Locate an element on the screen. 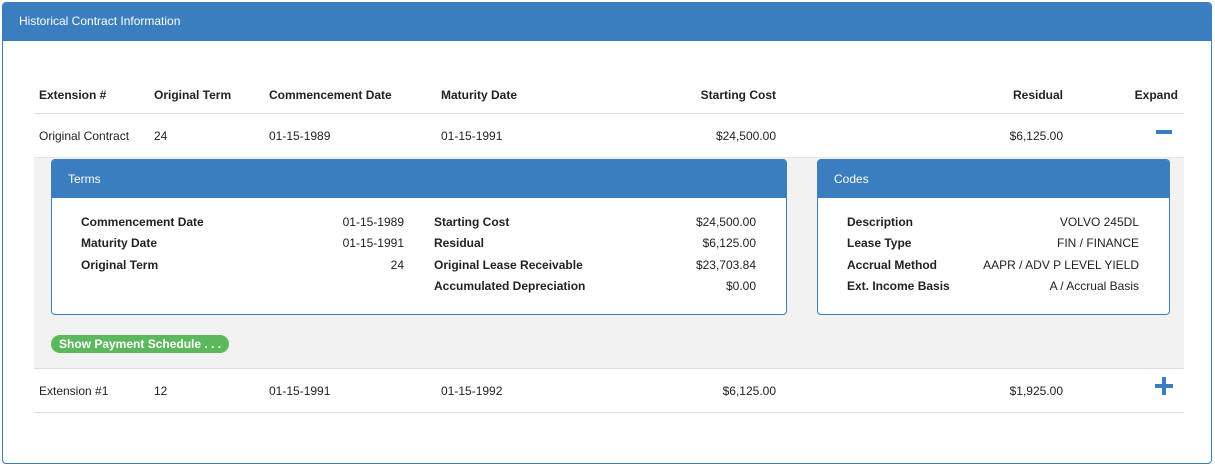 This screenshot has height=467, width=1215. terms-label: Original Term is located at coordinates (120, 264).